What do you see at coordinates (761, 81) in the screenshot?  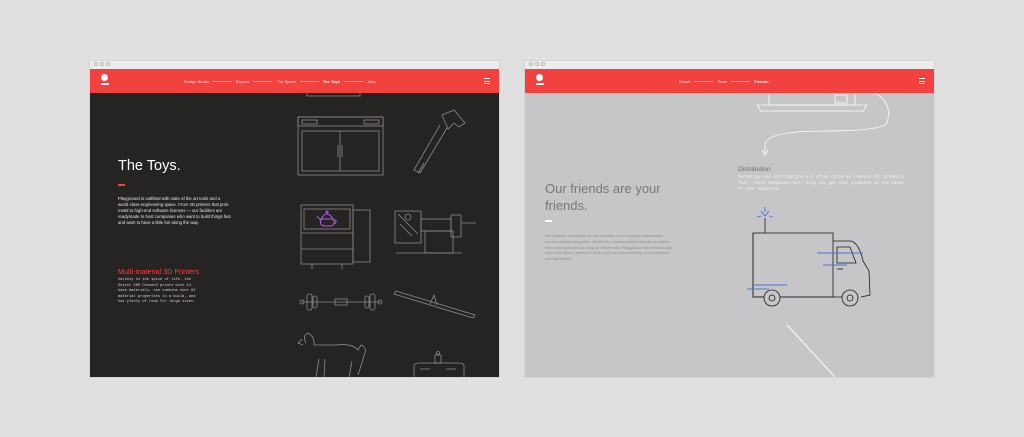 I see `nav-item-friends: Friends` at bounding box center [761, 81].